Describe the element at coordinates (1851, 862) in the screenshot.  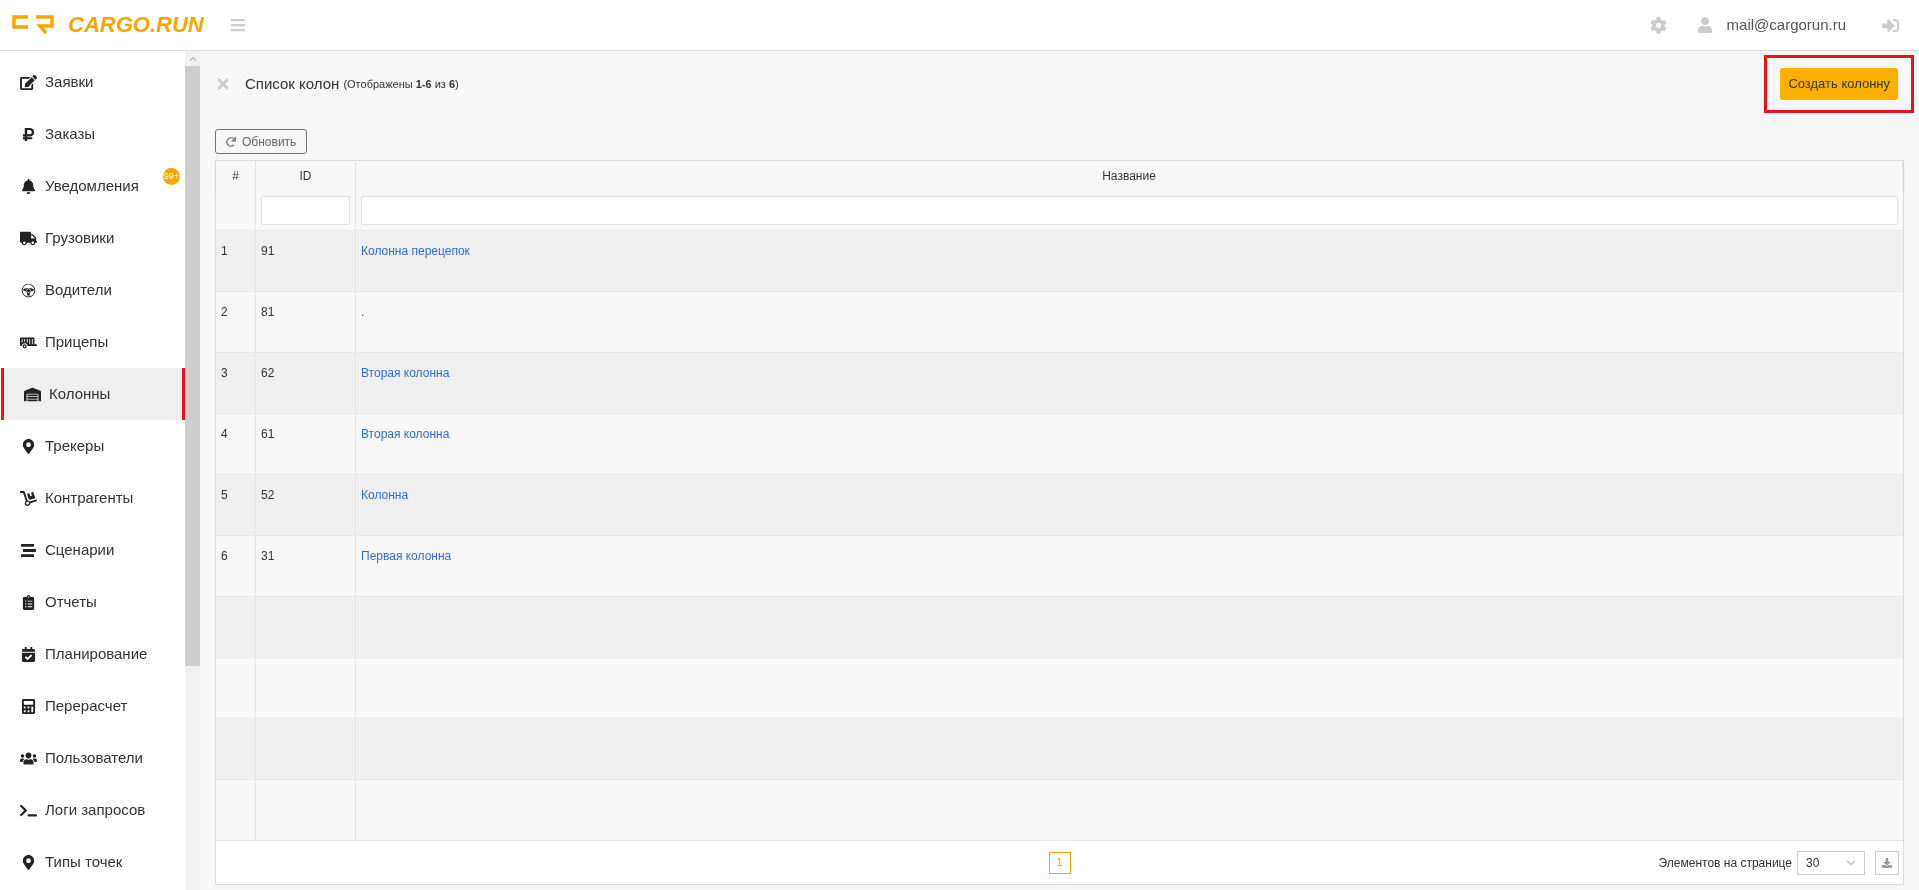
I see `chevron-down-icon` at that location.